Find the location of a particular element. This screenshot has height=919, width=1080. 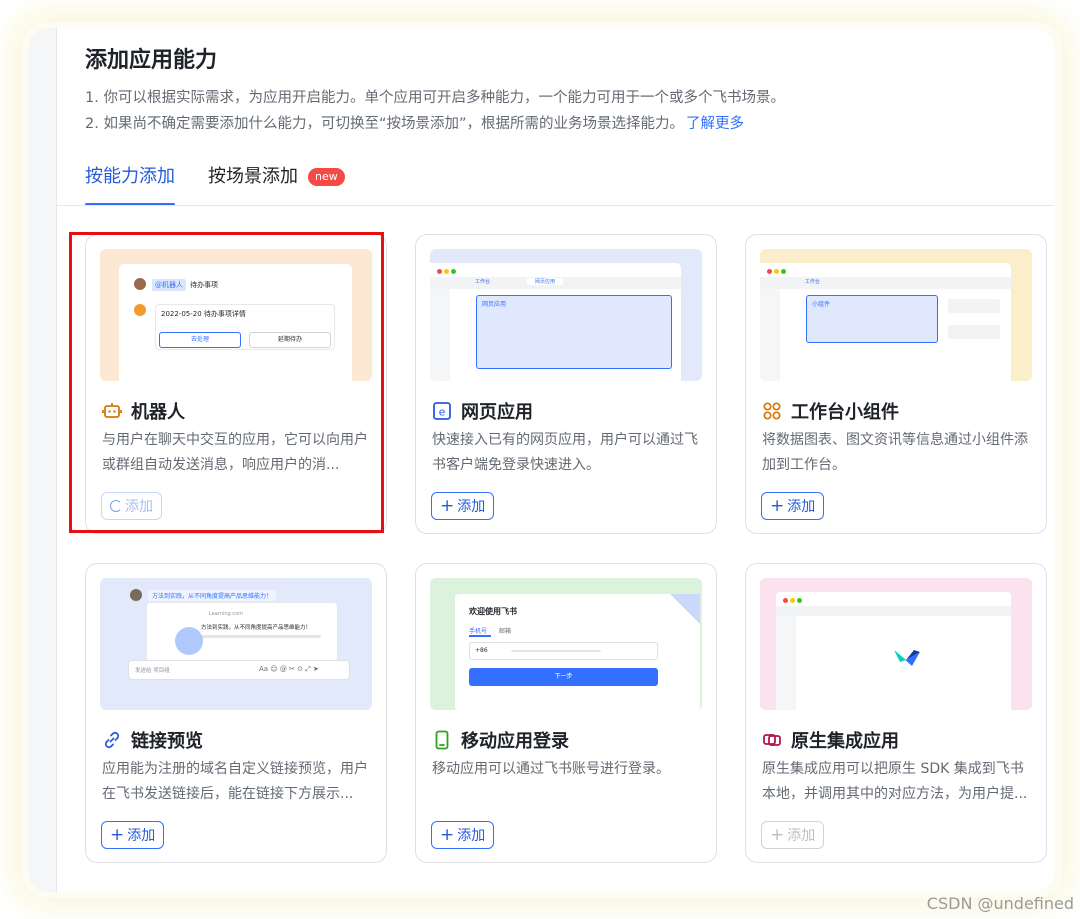

robot-icon is located at coordinates (112, 411).